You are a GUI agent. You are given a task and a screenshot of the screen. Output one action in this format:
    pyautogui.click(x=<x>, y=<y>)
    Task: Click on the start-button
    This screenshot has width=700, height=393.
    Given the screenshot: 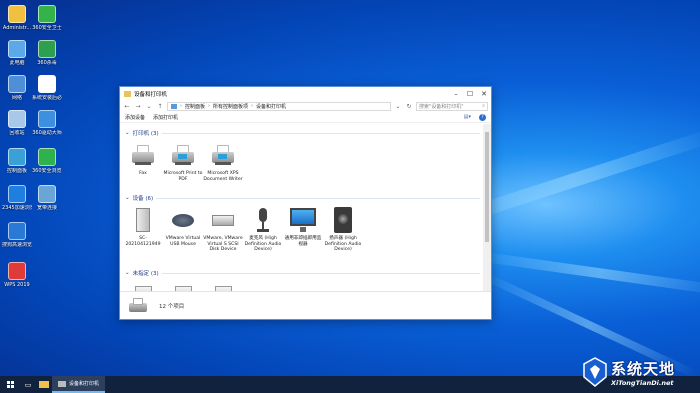 What is the action you would take?
    pyautogui.click(x=10, y=384)
    